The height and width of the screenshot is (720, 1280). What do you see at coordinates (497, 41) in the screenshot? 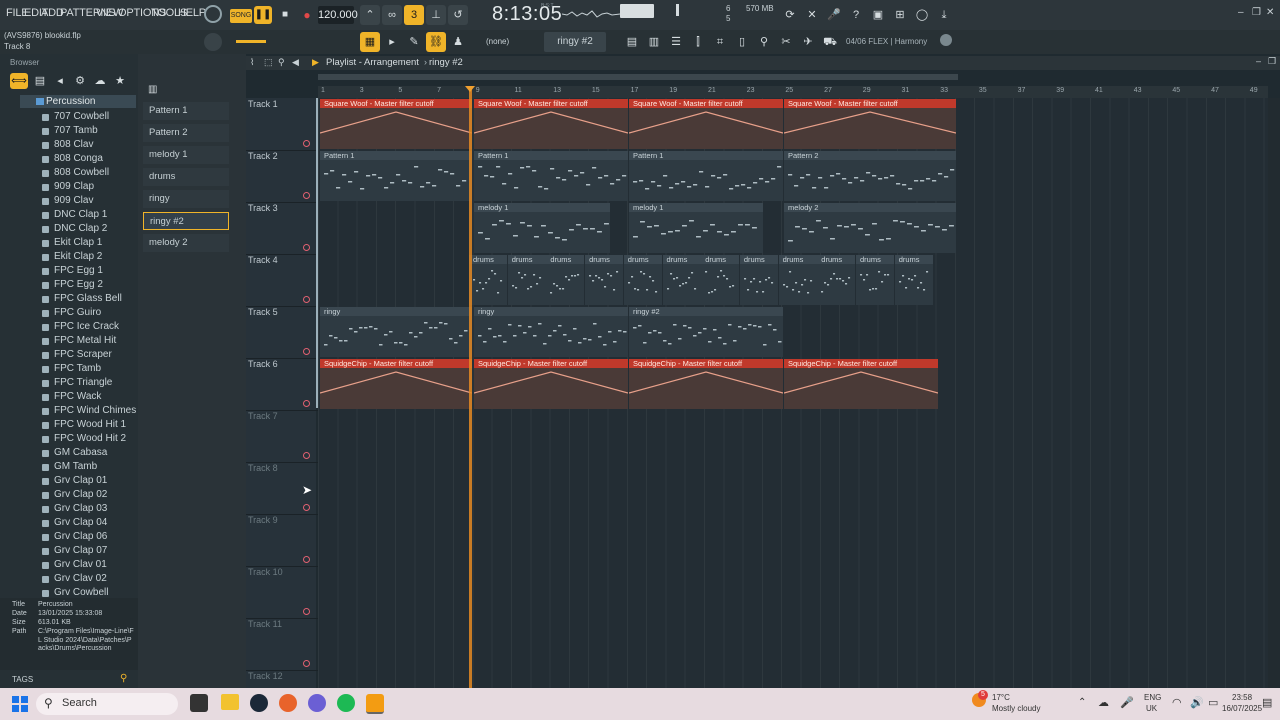
I see `snap-selector: (none)` at bounding box center [497, 41].